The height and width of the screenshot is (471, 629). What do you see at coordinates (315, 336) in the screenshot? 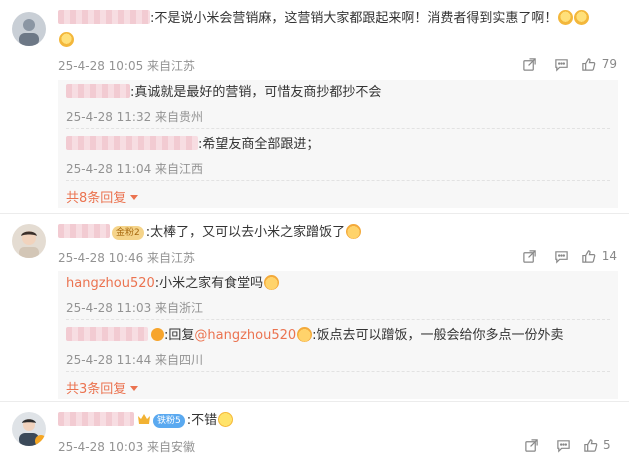
I see `reply-text: :回复@hangzhou520:饭点去可以蹭饭，一般会给你多点一份外卖` at bounding box center [315, 336].